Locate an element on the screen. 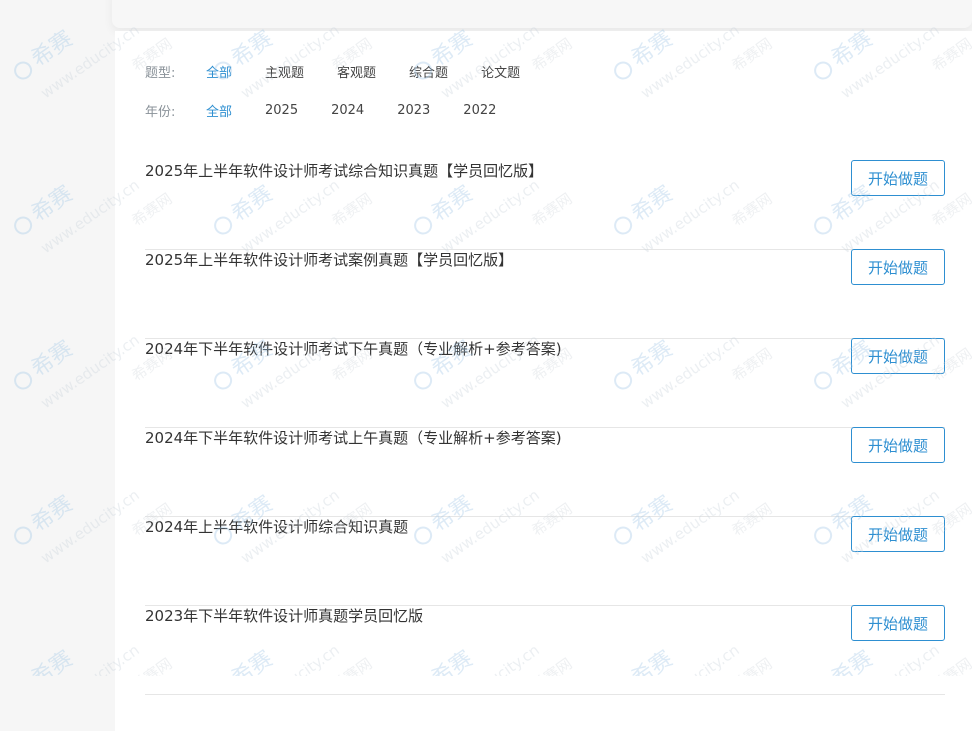 This screenshot has width=972, height=731. exam-title: 2024年下半年软件设计师考试下午真题（专业解析+参考答案) is located at coordinates (353, 348).